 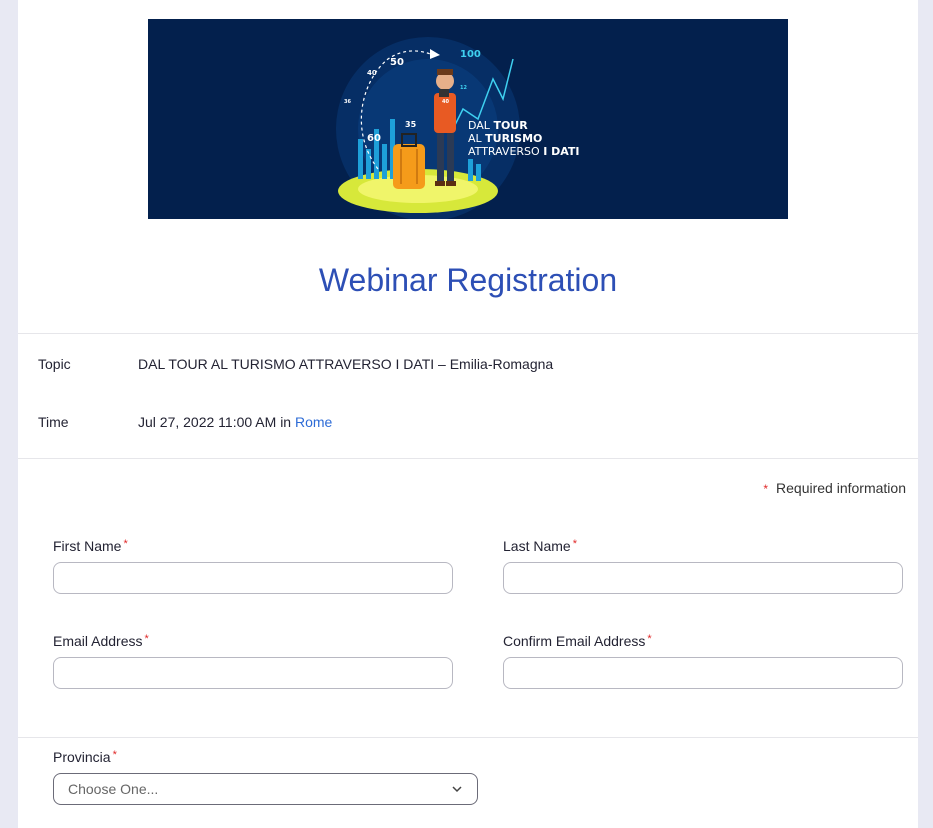 I want to click on last-name-label: Last Name *, so click(x=540, y=546).